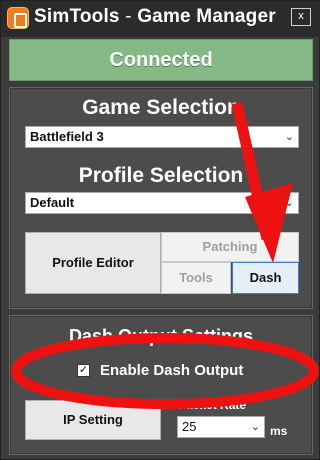  Describe the element at coordinates (233, 16) in the screenshot. I see `title-manager: Manager` at that location.